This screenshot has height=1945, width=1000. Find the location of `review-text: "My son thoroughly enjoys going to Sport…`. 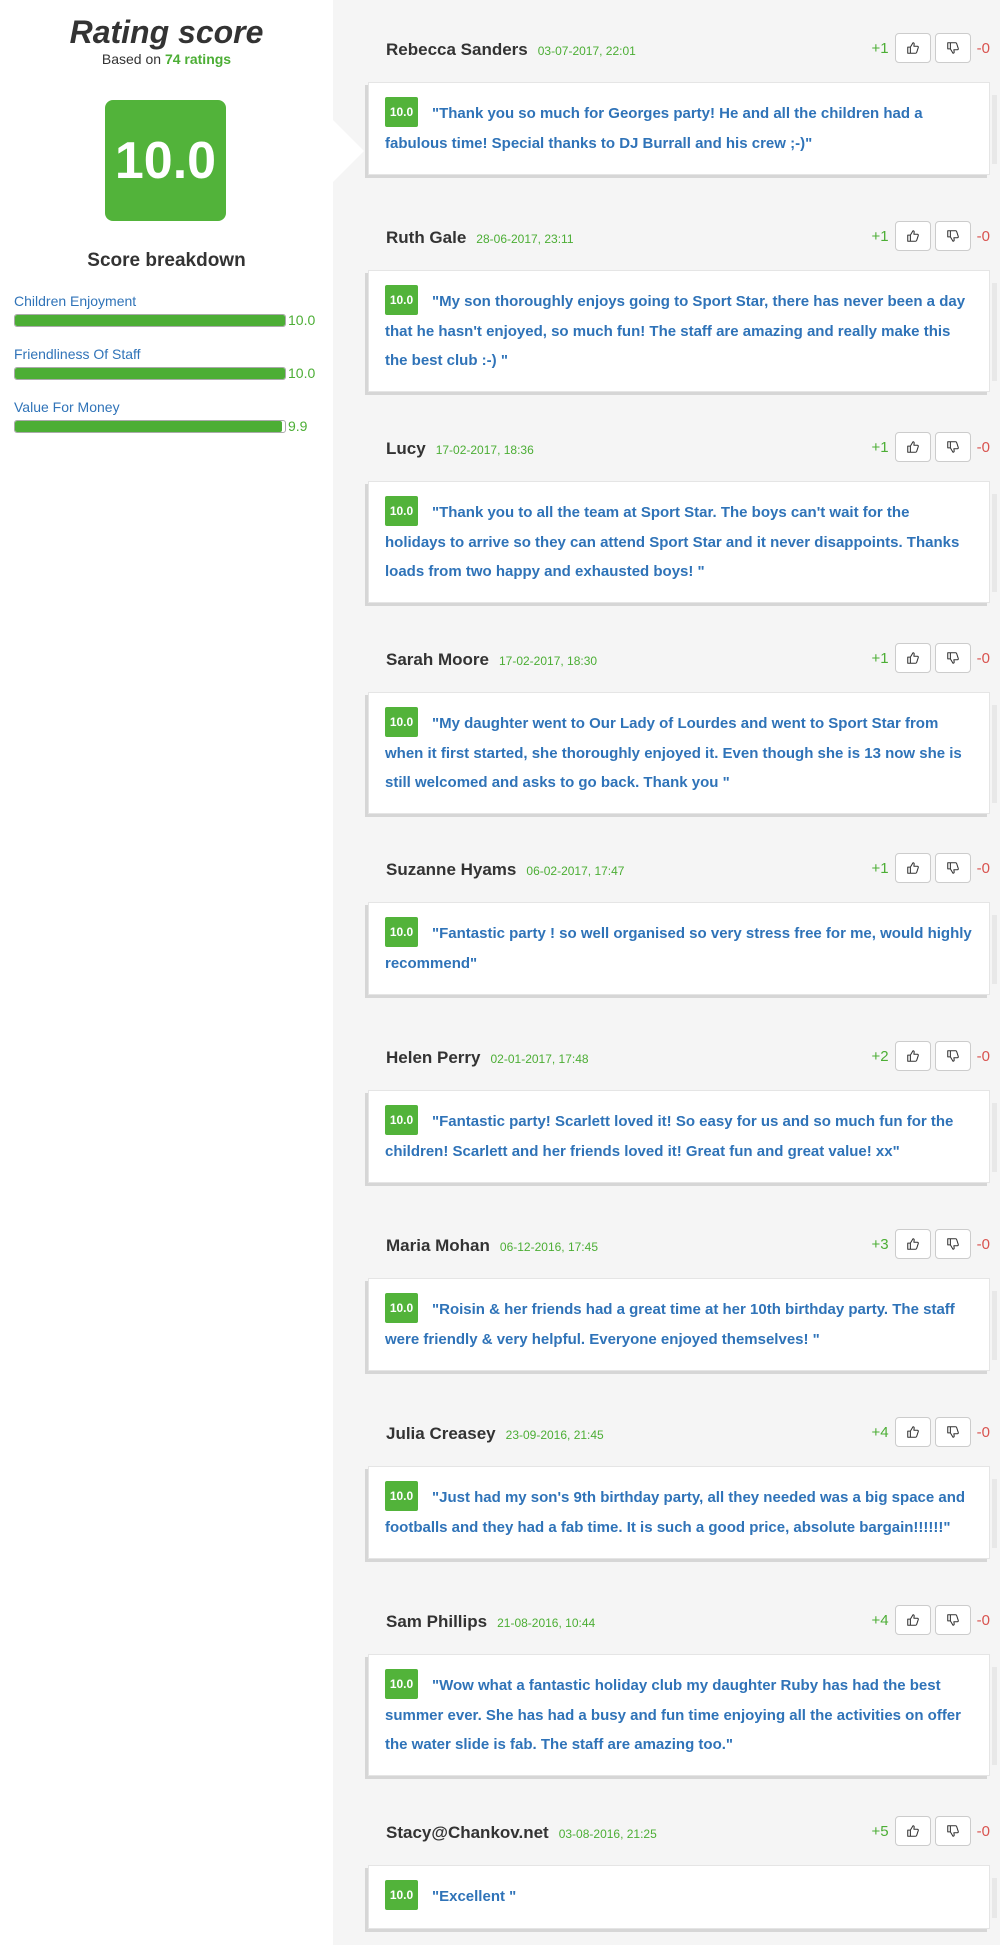

review-text: "My son thoroughly enjoys going to Sport… is located at coordinates (675, 331).